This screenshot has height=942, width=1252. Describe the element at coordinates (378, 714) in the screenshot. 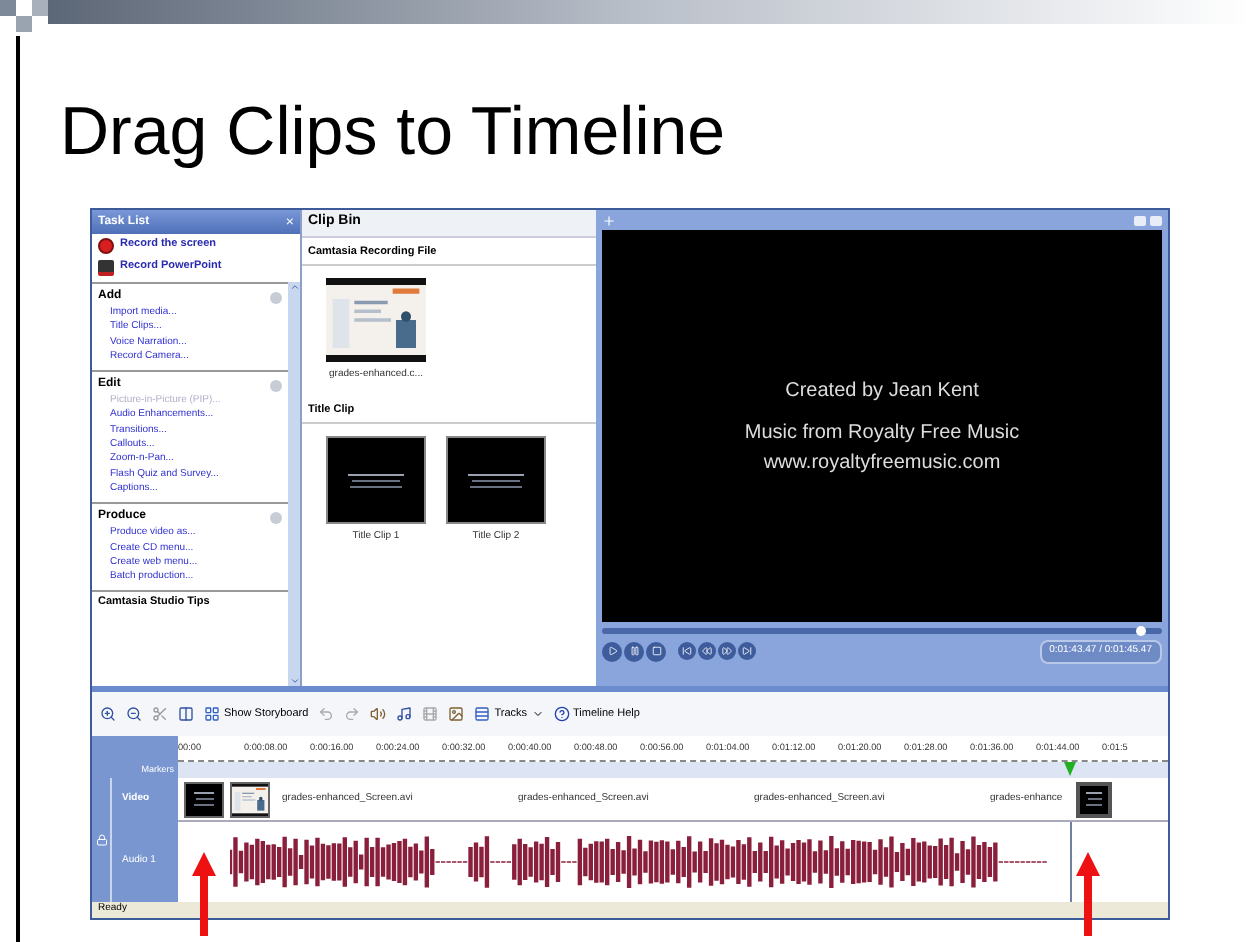

I see `speaker-icon` at that location.